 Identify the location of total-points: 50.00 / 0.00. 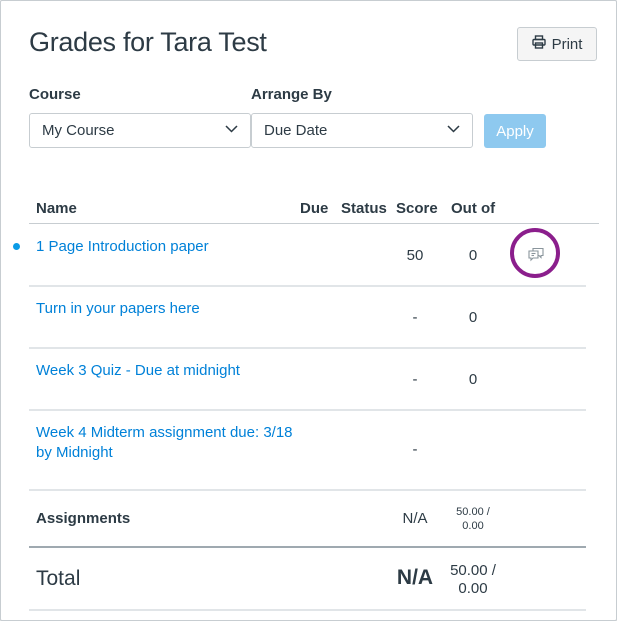
(473, 580).